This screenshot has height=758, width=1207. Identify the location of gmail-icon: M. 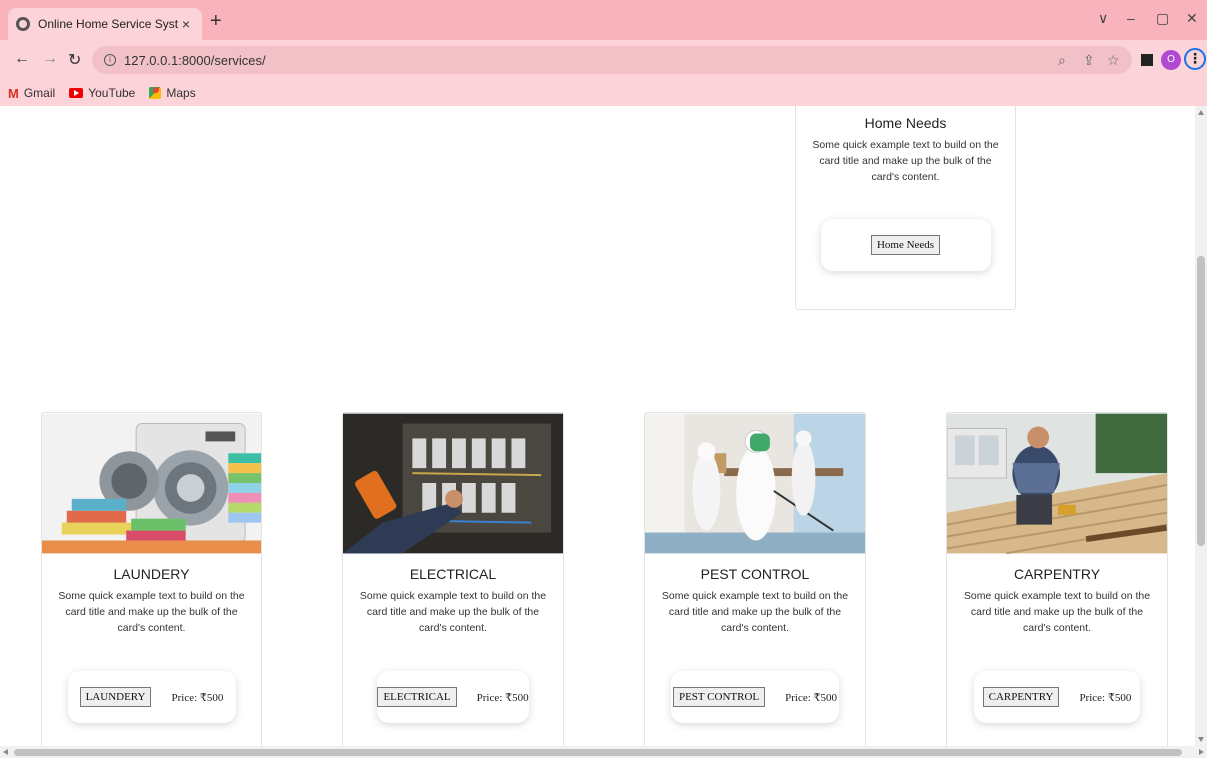
(13, 93).